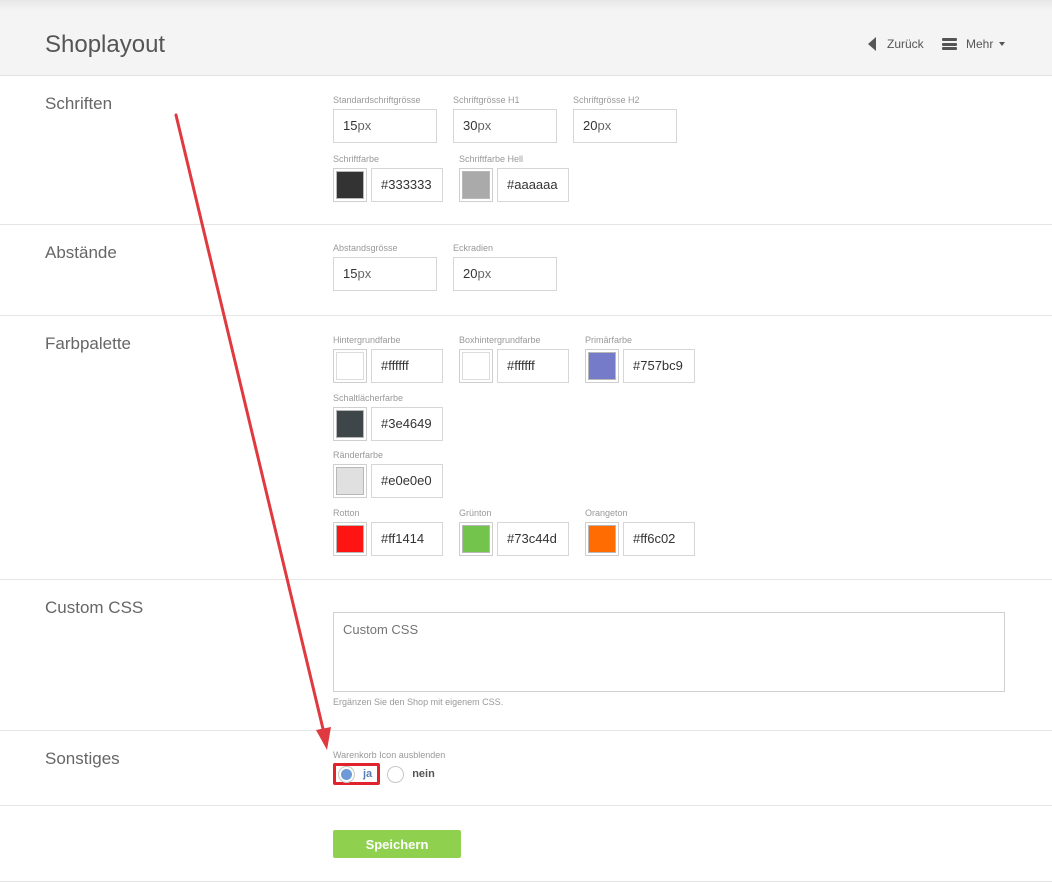  I want to click on h1-font-size-field: Schriftgrösse H1 30px, so click(505, 119).